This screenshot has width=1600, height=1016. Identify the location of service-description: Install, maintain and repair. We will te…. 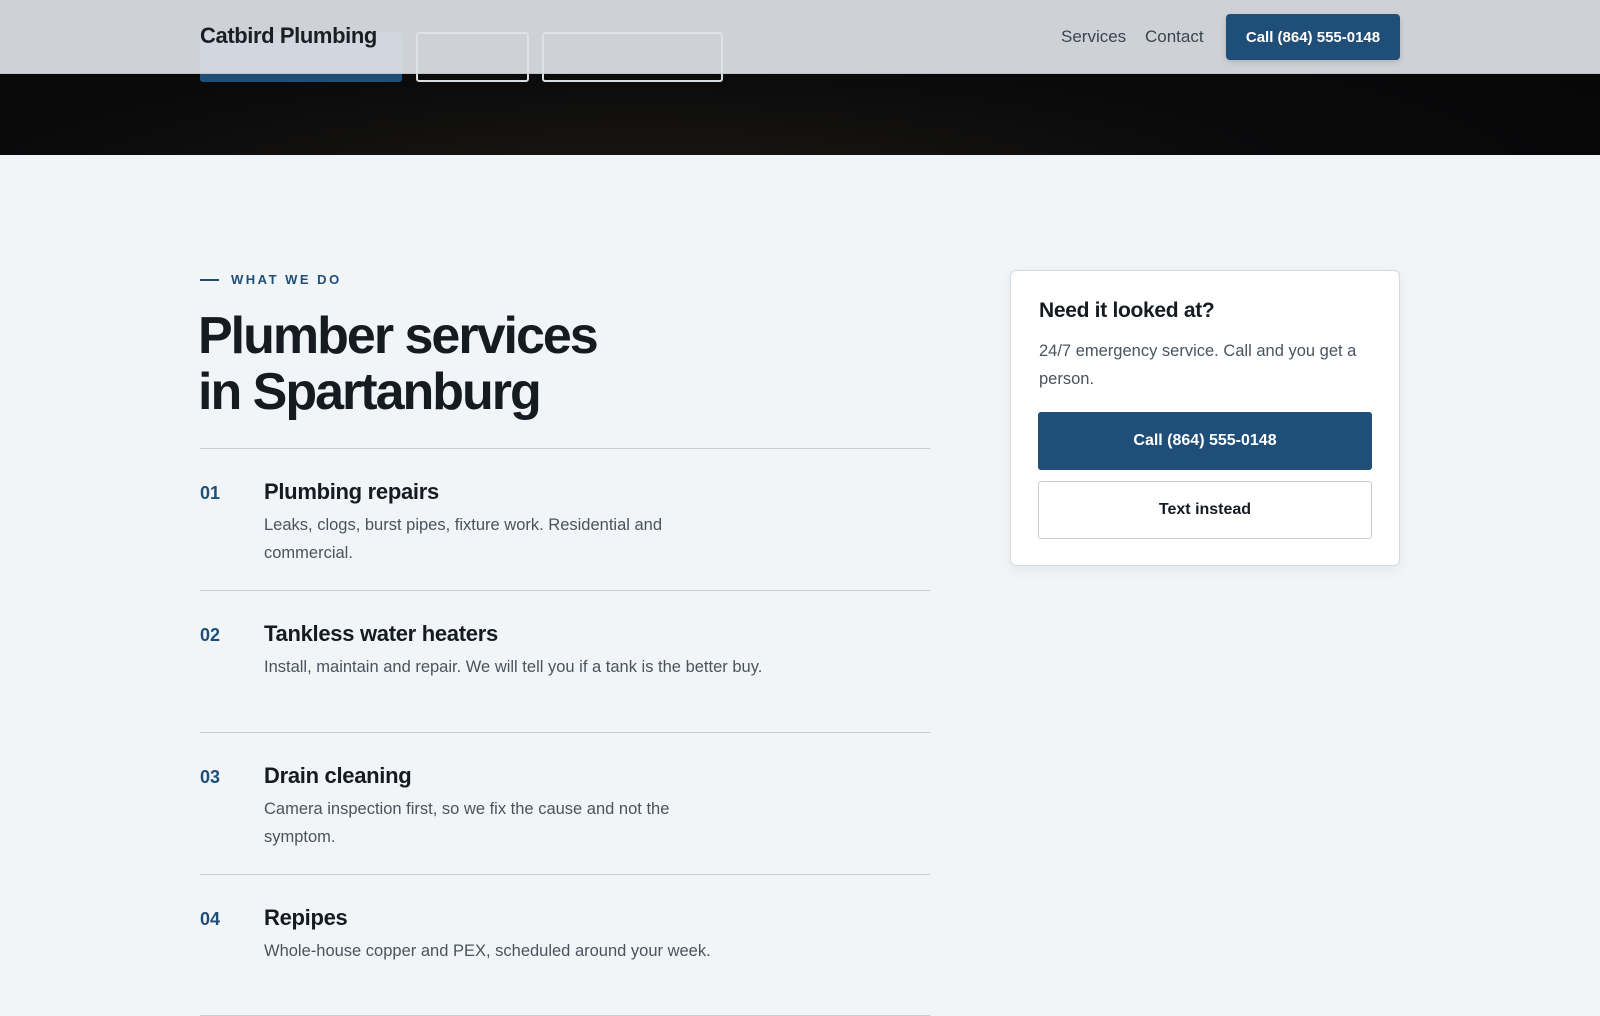
(513, 667).